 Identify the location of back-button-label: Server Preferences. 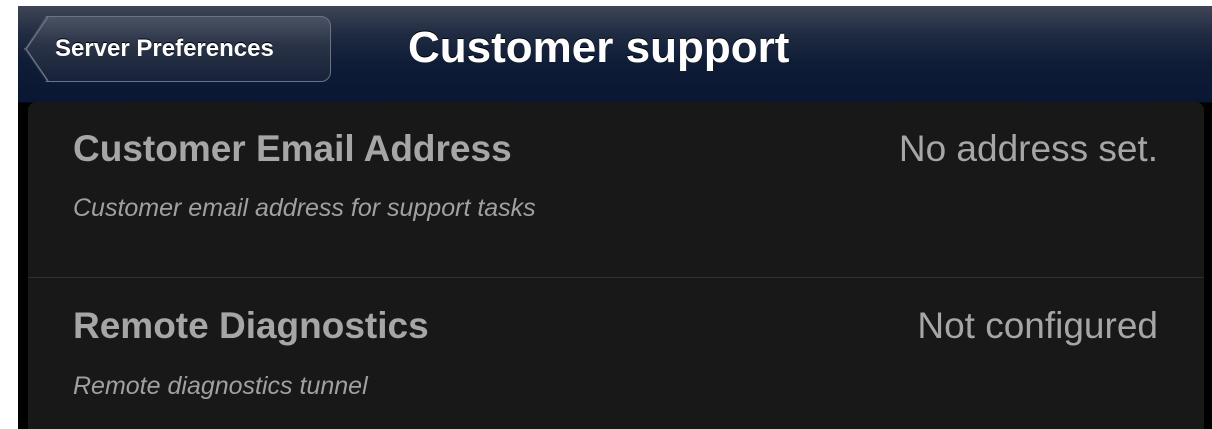
(164, 48).